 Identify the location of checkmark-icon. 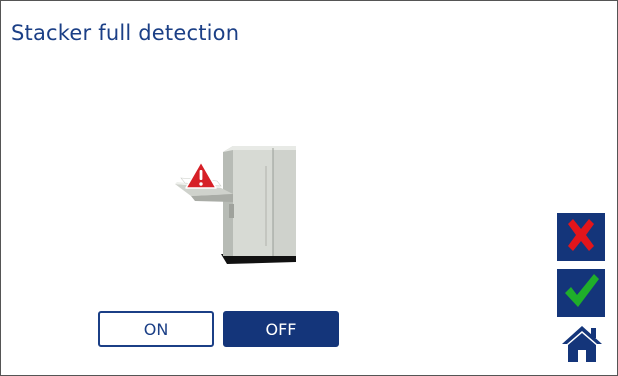
(581, 293).